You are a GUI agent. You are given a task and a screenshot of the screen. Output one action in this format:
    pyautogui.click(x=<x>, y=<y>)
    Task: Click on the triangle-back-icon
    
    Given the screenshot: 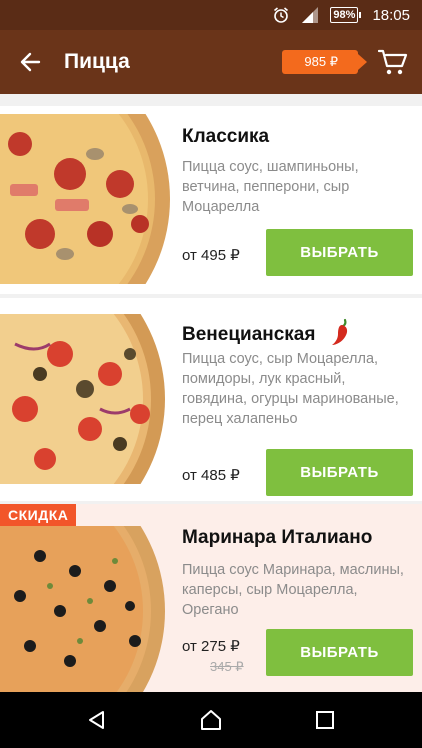 What is the action you would take?
    pyautogui.click(x=96, y=720)
    